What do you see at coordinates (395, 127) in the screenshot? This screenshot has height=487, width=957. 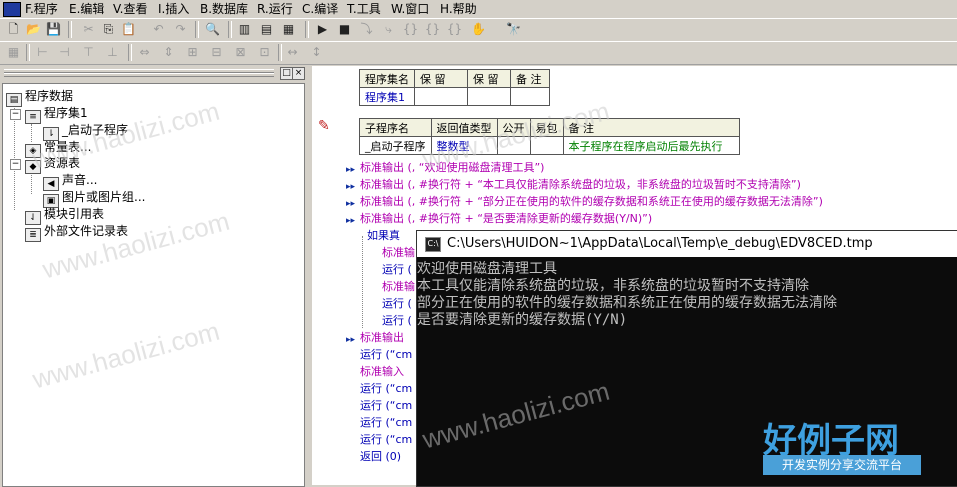 I see `table-header: 子程序名` at bounding box center [395, 127].